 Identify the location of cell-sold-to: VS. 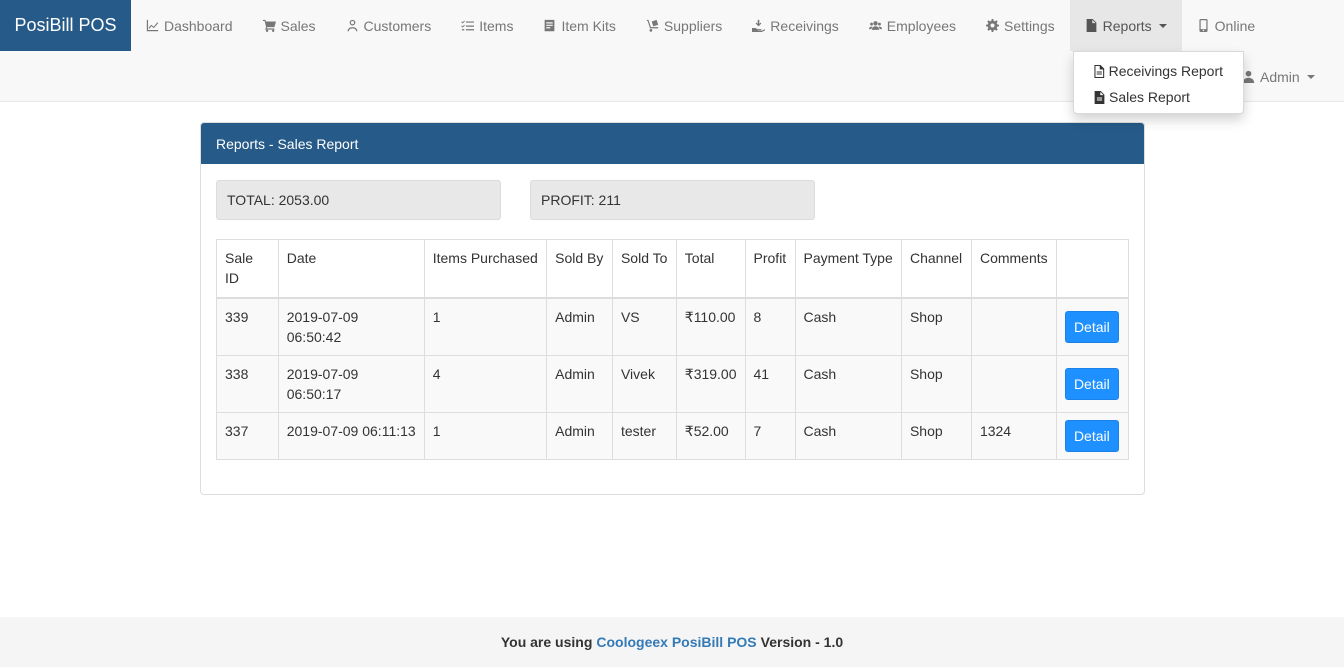
(644, 326).